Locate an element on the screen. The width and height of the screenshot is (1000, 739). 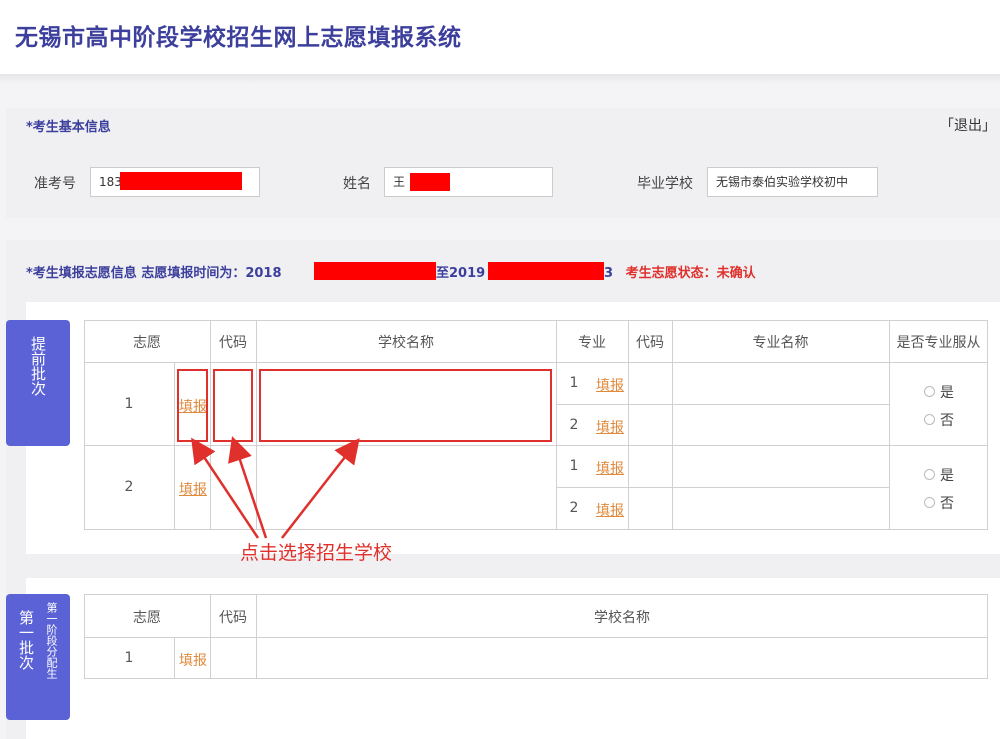
arrow-to-code-cell is located at coordinates (248, 487).